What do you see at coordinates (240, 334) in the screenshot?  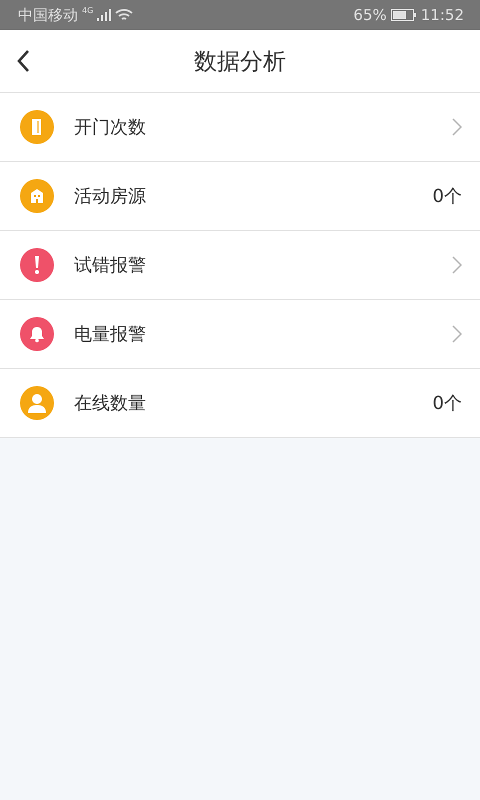 I see `menu-row: 电量报警` at bounding box center [240, 334].